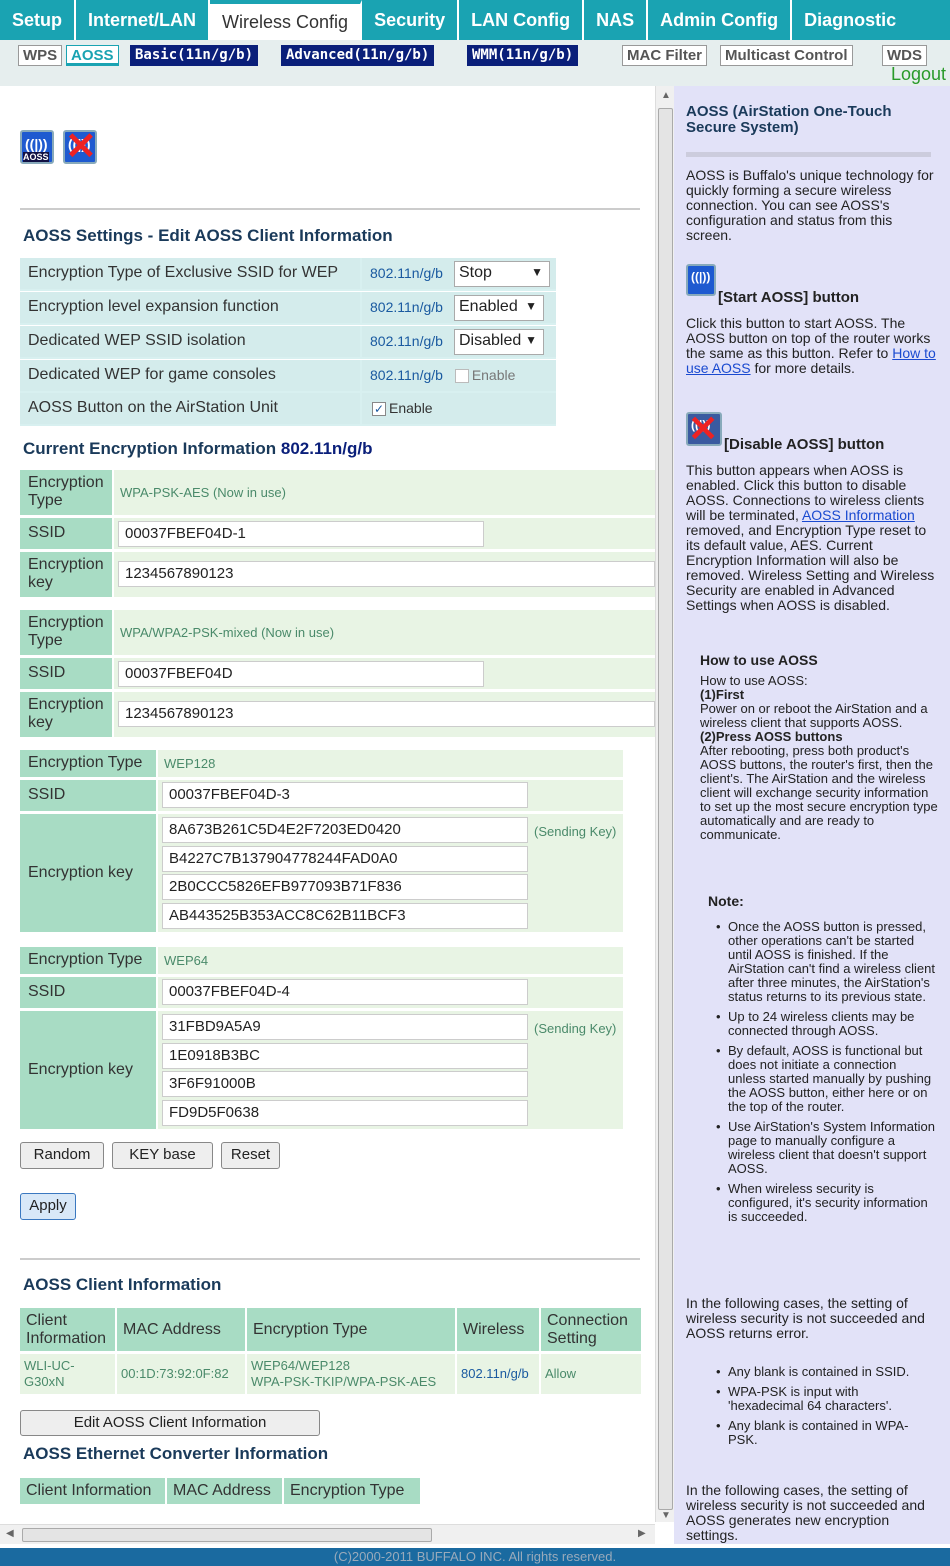  I want to click on scroll-down-icon: ▼, so click(666, 1515).